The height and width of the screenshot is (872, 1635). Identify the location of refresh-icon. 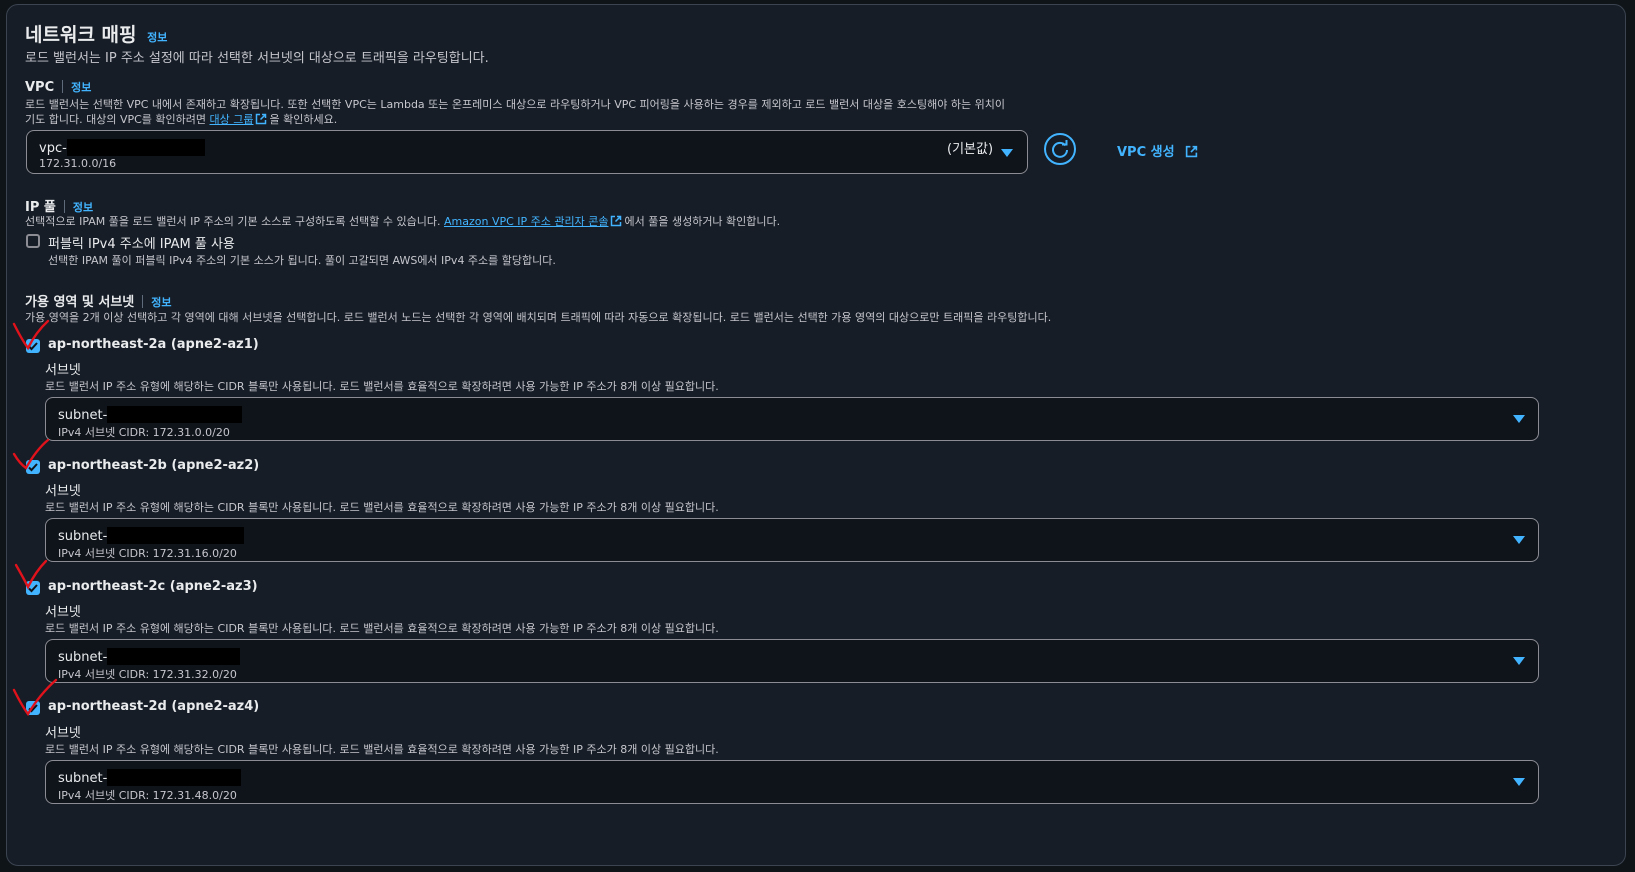
(1060, 149).